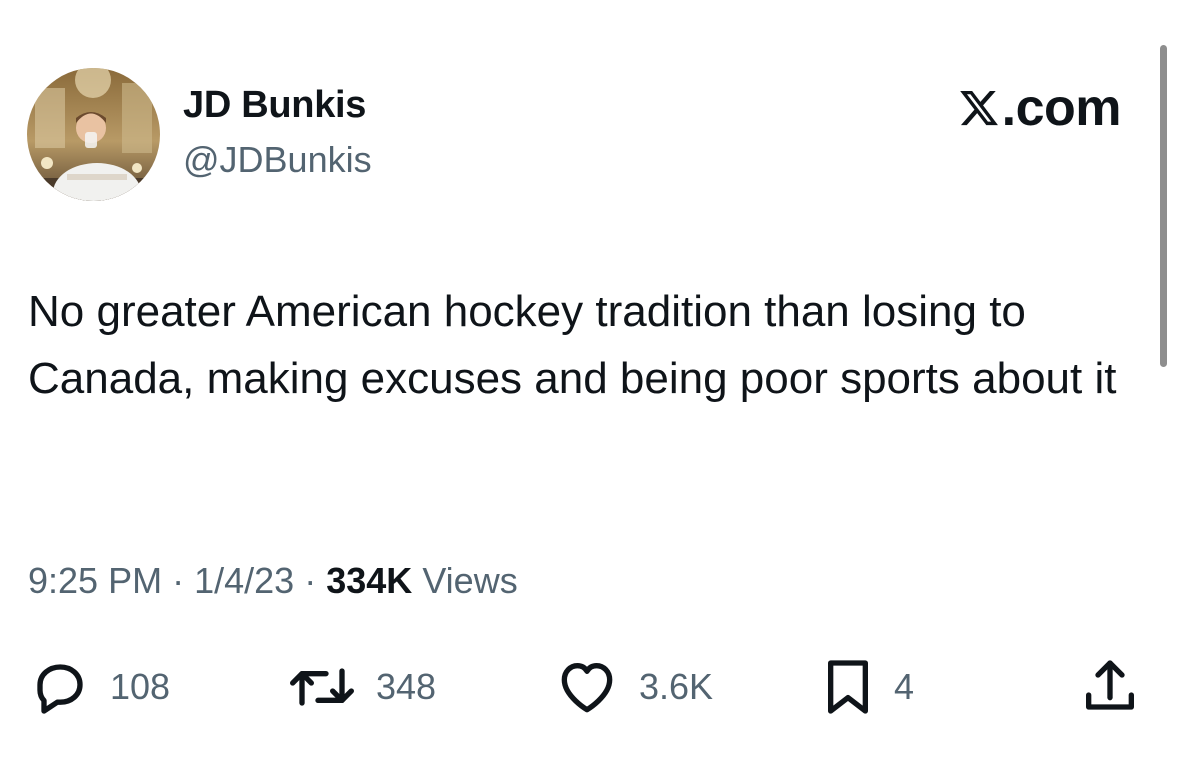 The image size is (1179, 784). What do you see at coordinates (244, 580) in the screenshot?
I see `tweet-date: 1/4/23` at bounding box center [244, 580].